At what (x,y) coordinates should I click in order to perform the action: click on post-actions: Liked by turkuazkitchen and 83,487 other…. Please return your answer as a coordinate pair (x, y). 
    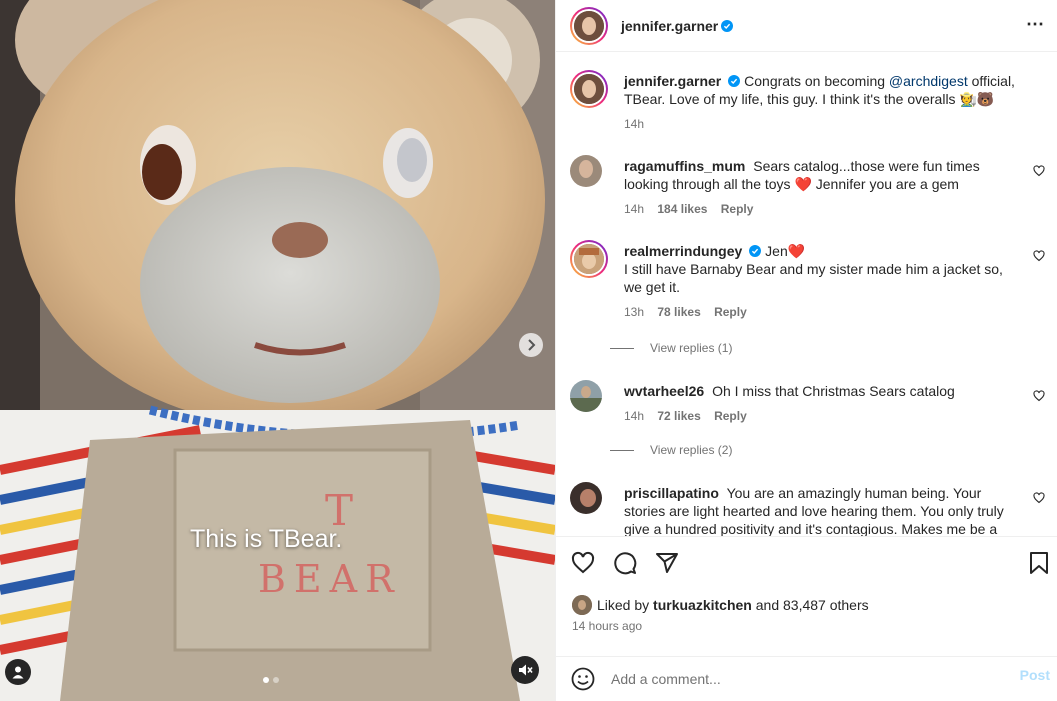
    Looking at the image, I should click on (806, 596).